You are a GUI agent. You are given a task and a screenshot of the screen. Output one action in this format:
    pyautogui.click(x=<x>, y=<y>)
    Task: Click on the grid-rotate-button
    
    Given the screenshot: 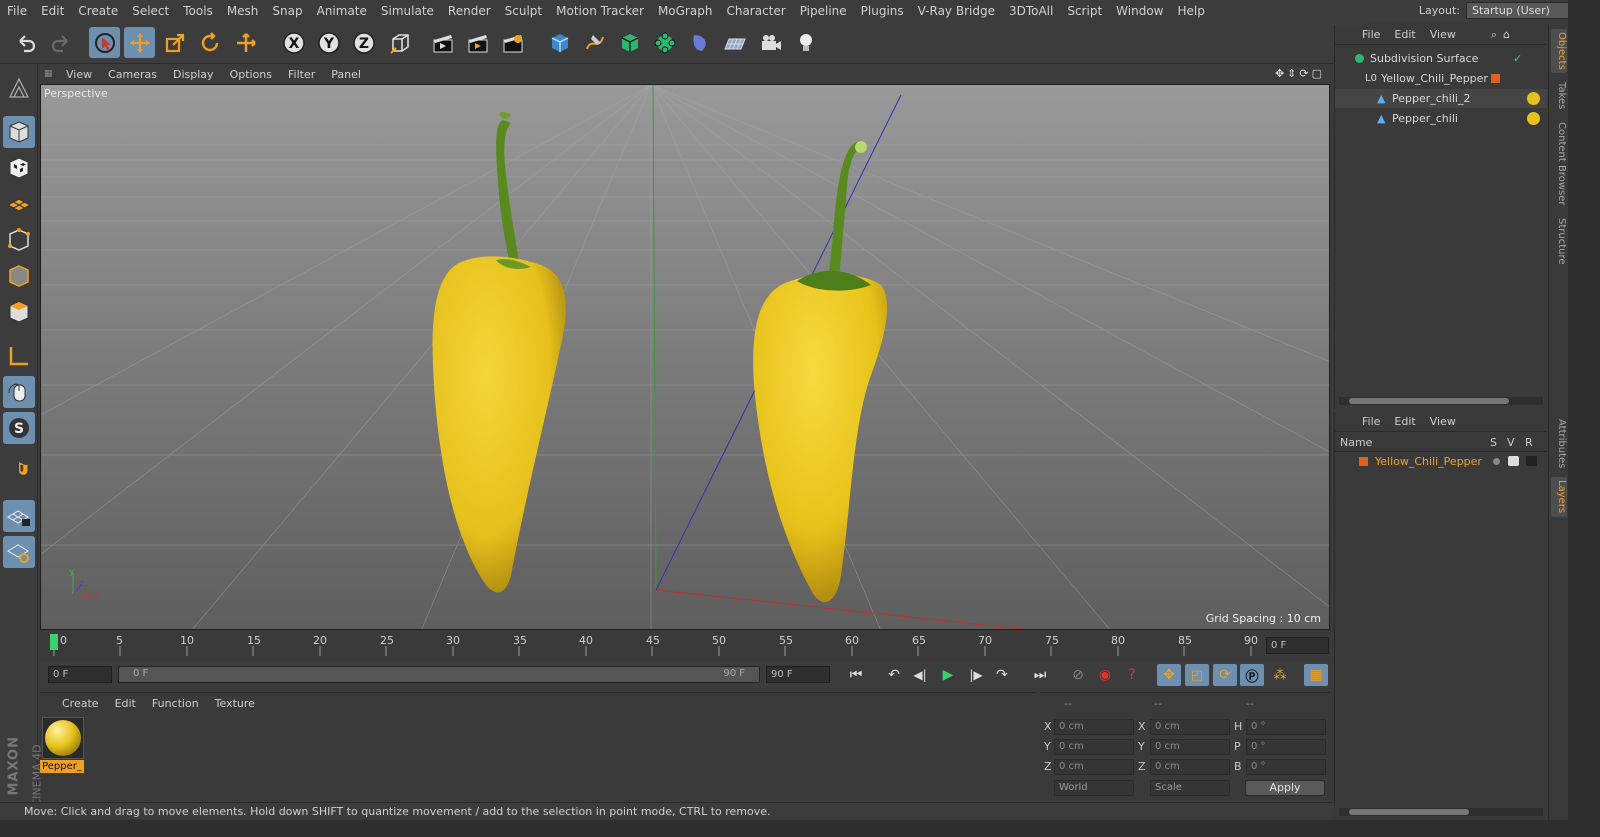 What is the action you would take?
    pyautogui.click(x=19, y=552)
    